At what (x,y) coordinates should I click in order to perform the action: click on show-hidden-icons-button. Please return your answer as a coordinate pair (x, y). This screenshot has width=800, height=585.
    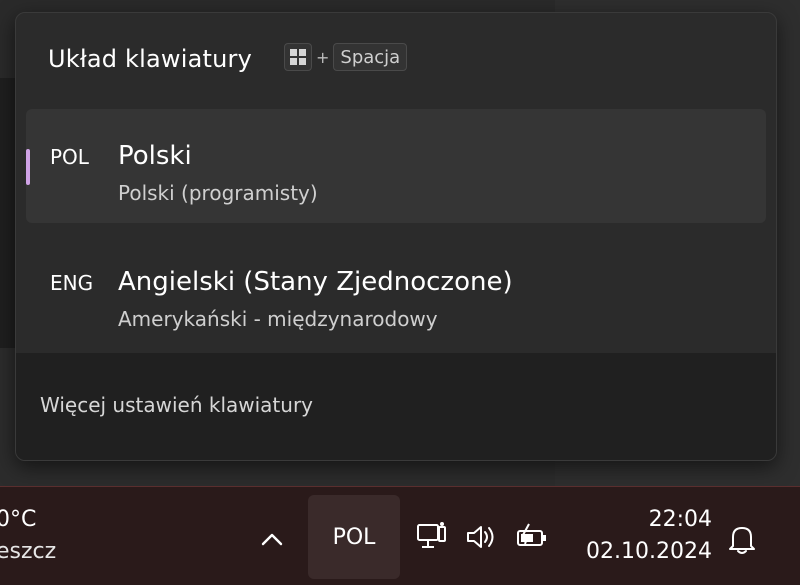
    Looking at the image, I should click on (272, 539).